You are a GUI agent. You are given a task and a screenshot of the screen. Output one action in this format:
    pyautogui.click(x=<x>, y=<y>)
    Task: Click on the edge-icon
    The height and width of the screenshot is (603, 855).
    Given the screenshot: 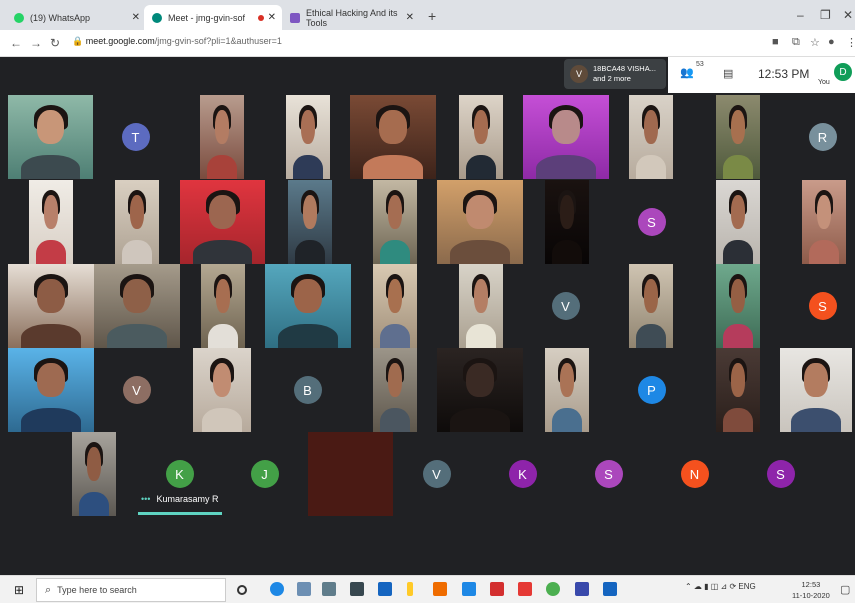 What is the action you would take?
    pyautogui.click(x=277, y=589)
    